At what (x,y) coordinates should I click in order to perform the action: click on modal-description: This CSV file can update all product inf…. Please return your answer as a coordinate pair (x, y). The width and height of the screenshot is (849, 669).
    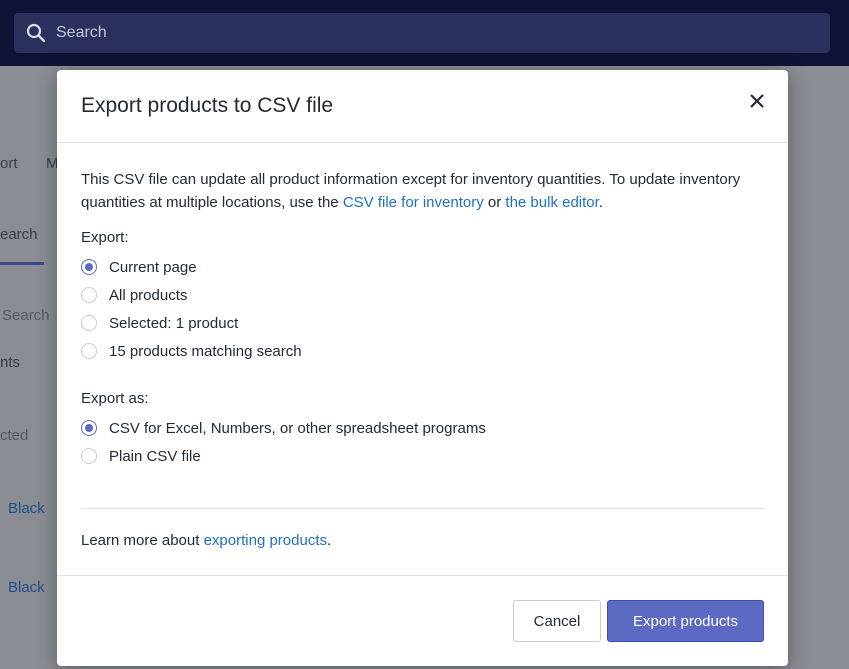
    Looking at the image, I should click on (421, 191).